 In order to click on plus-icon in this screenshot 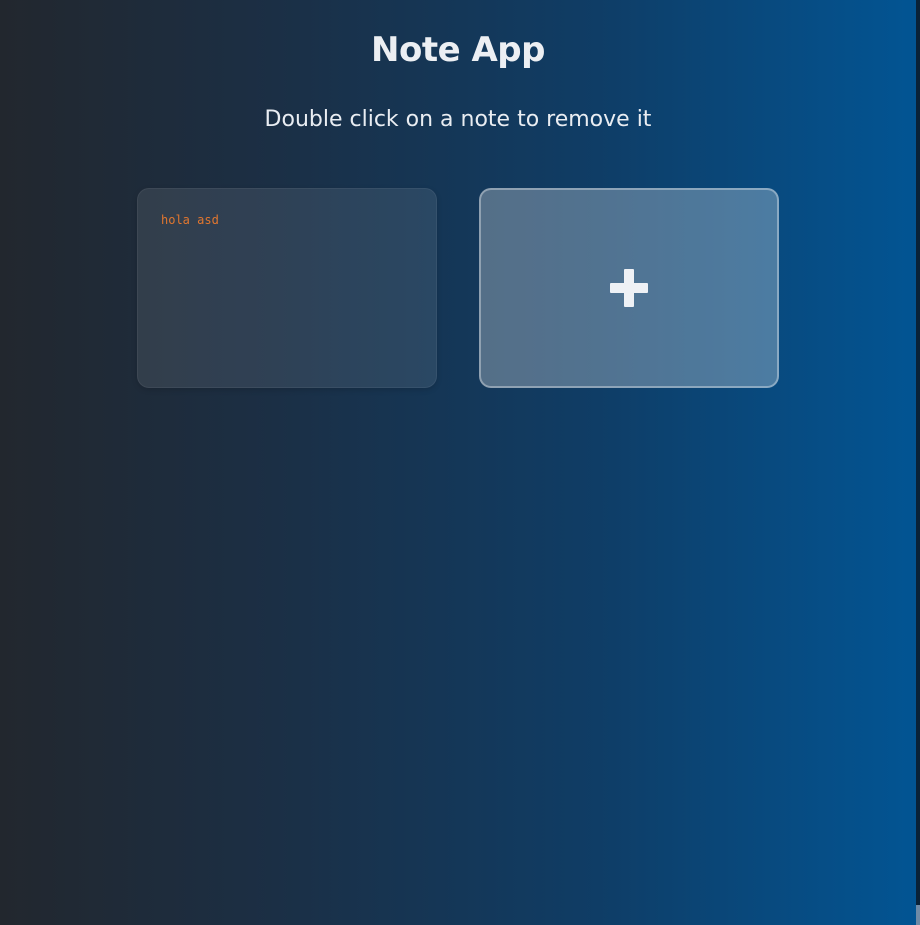, I will do `click(629, 288)`.